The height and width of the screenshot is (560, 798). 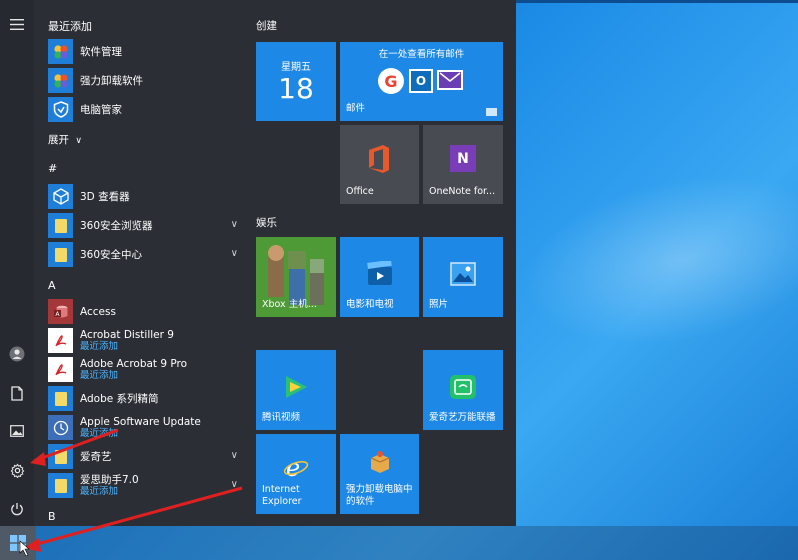 What do you see at coordinates (32, 545) in the screenshot?
I see `arrow-head-start` at bounding box center [32, 545].